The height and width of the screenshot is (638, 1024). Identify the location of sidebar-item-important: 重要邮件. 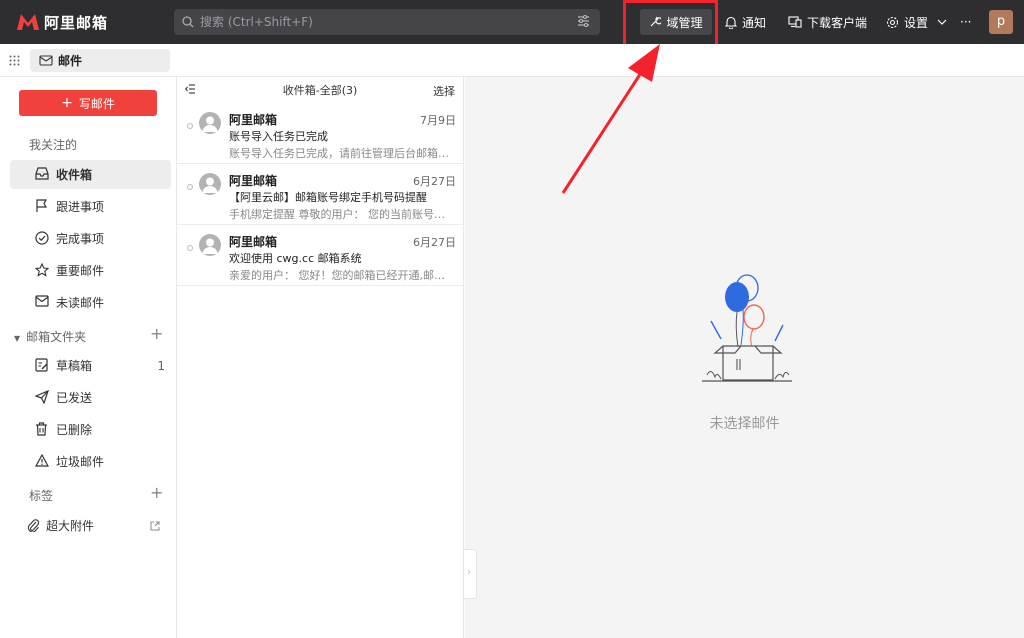
(90, 270).